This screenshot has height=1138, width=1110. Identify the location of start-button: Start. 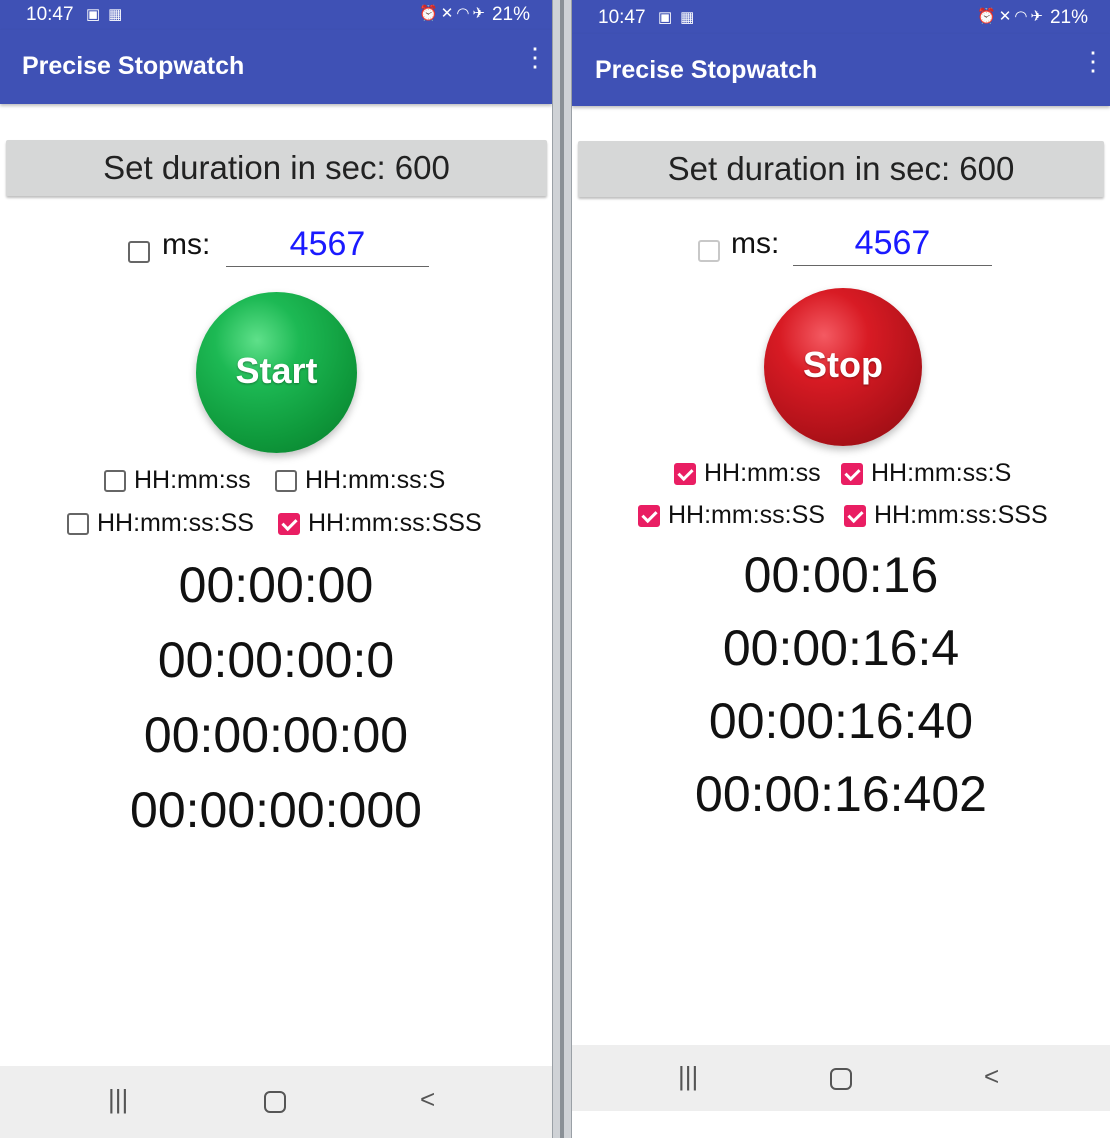
(276, 372).